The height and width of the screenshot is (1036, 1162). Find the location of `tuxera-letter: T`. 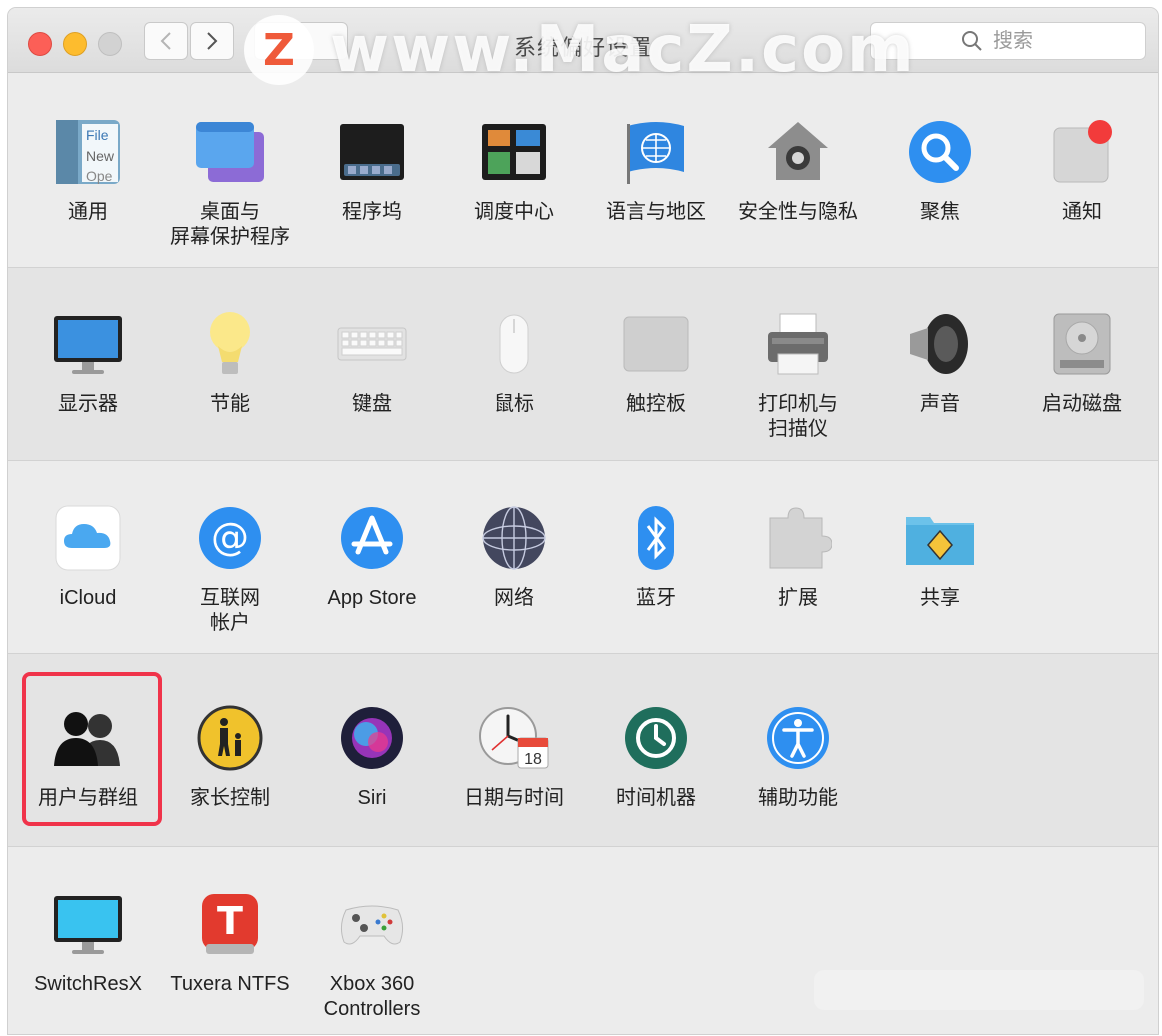

tuxera-letter: T is located at coordinates (230, 921).